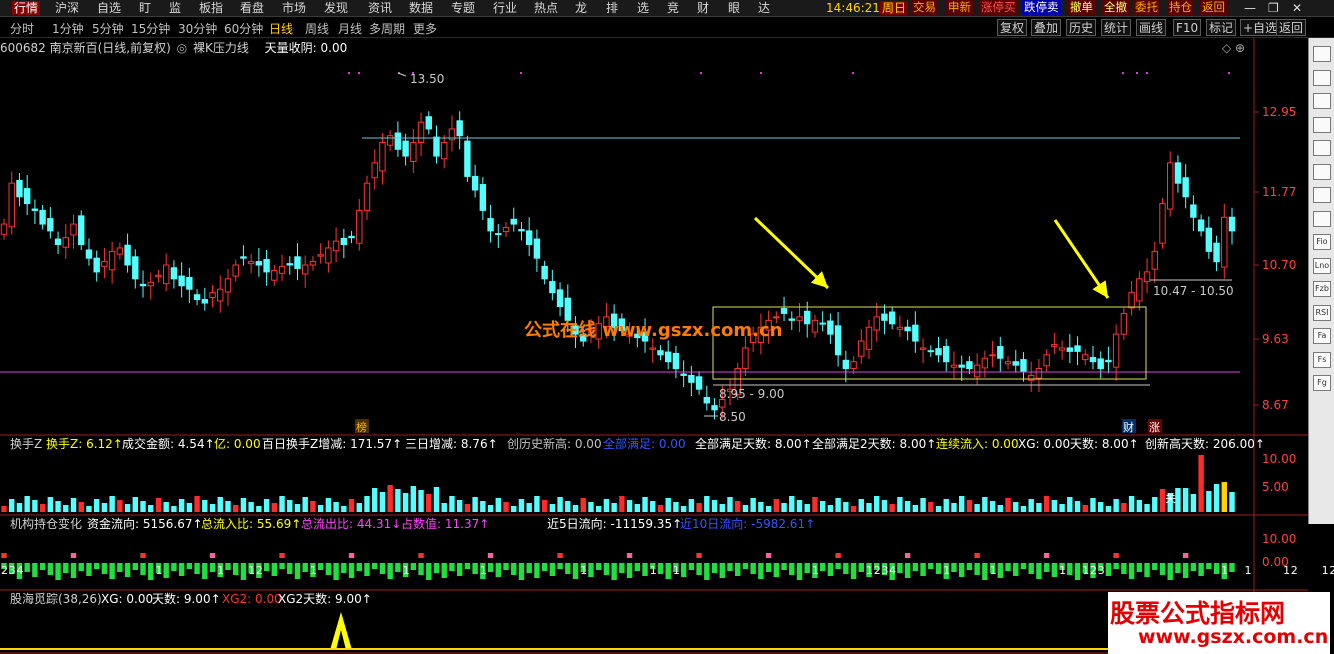  I want to click on flow-digit-12: 1, so click(676, 570).